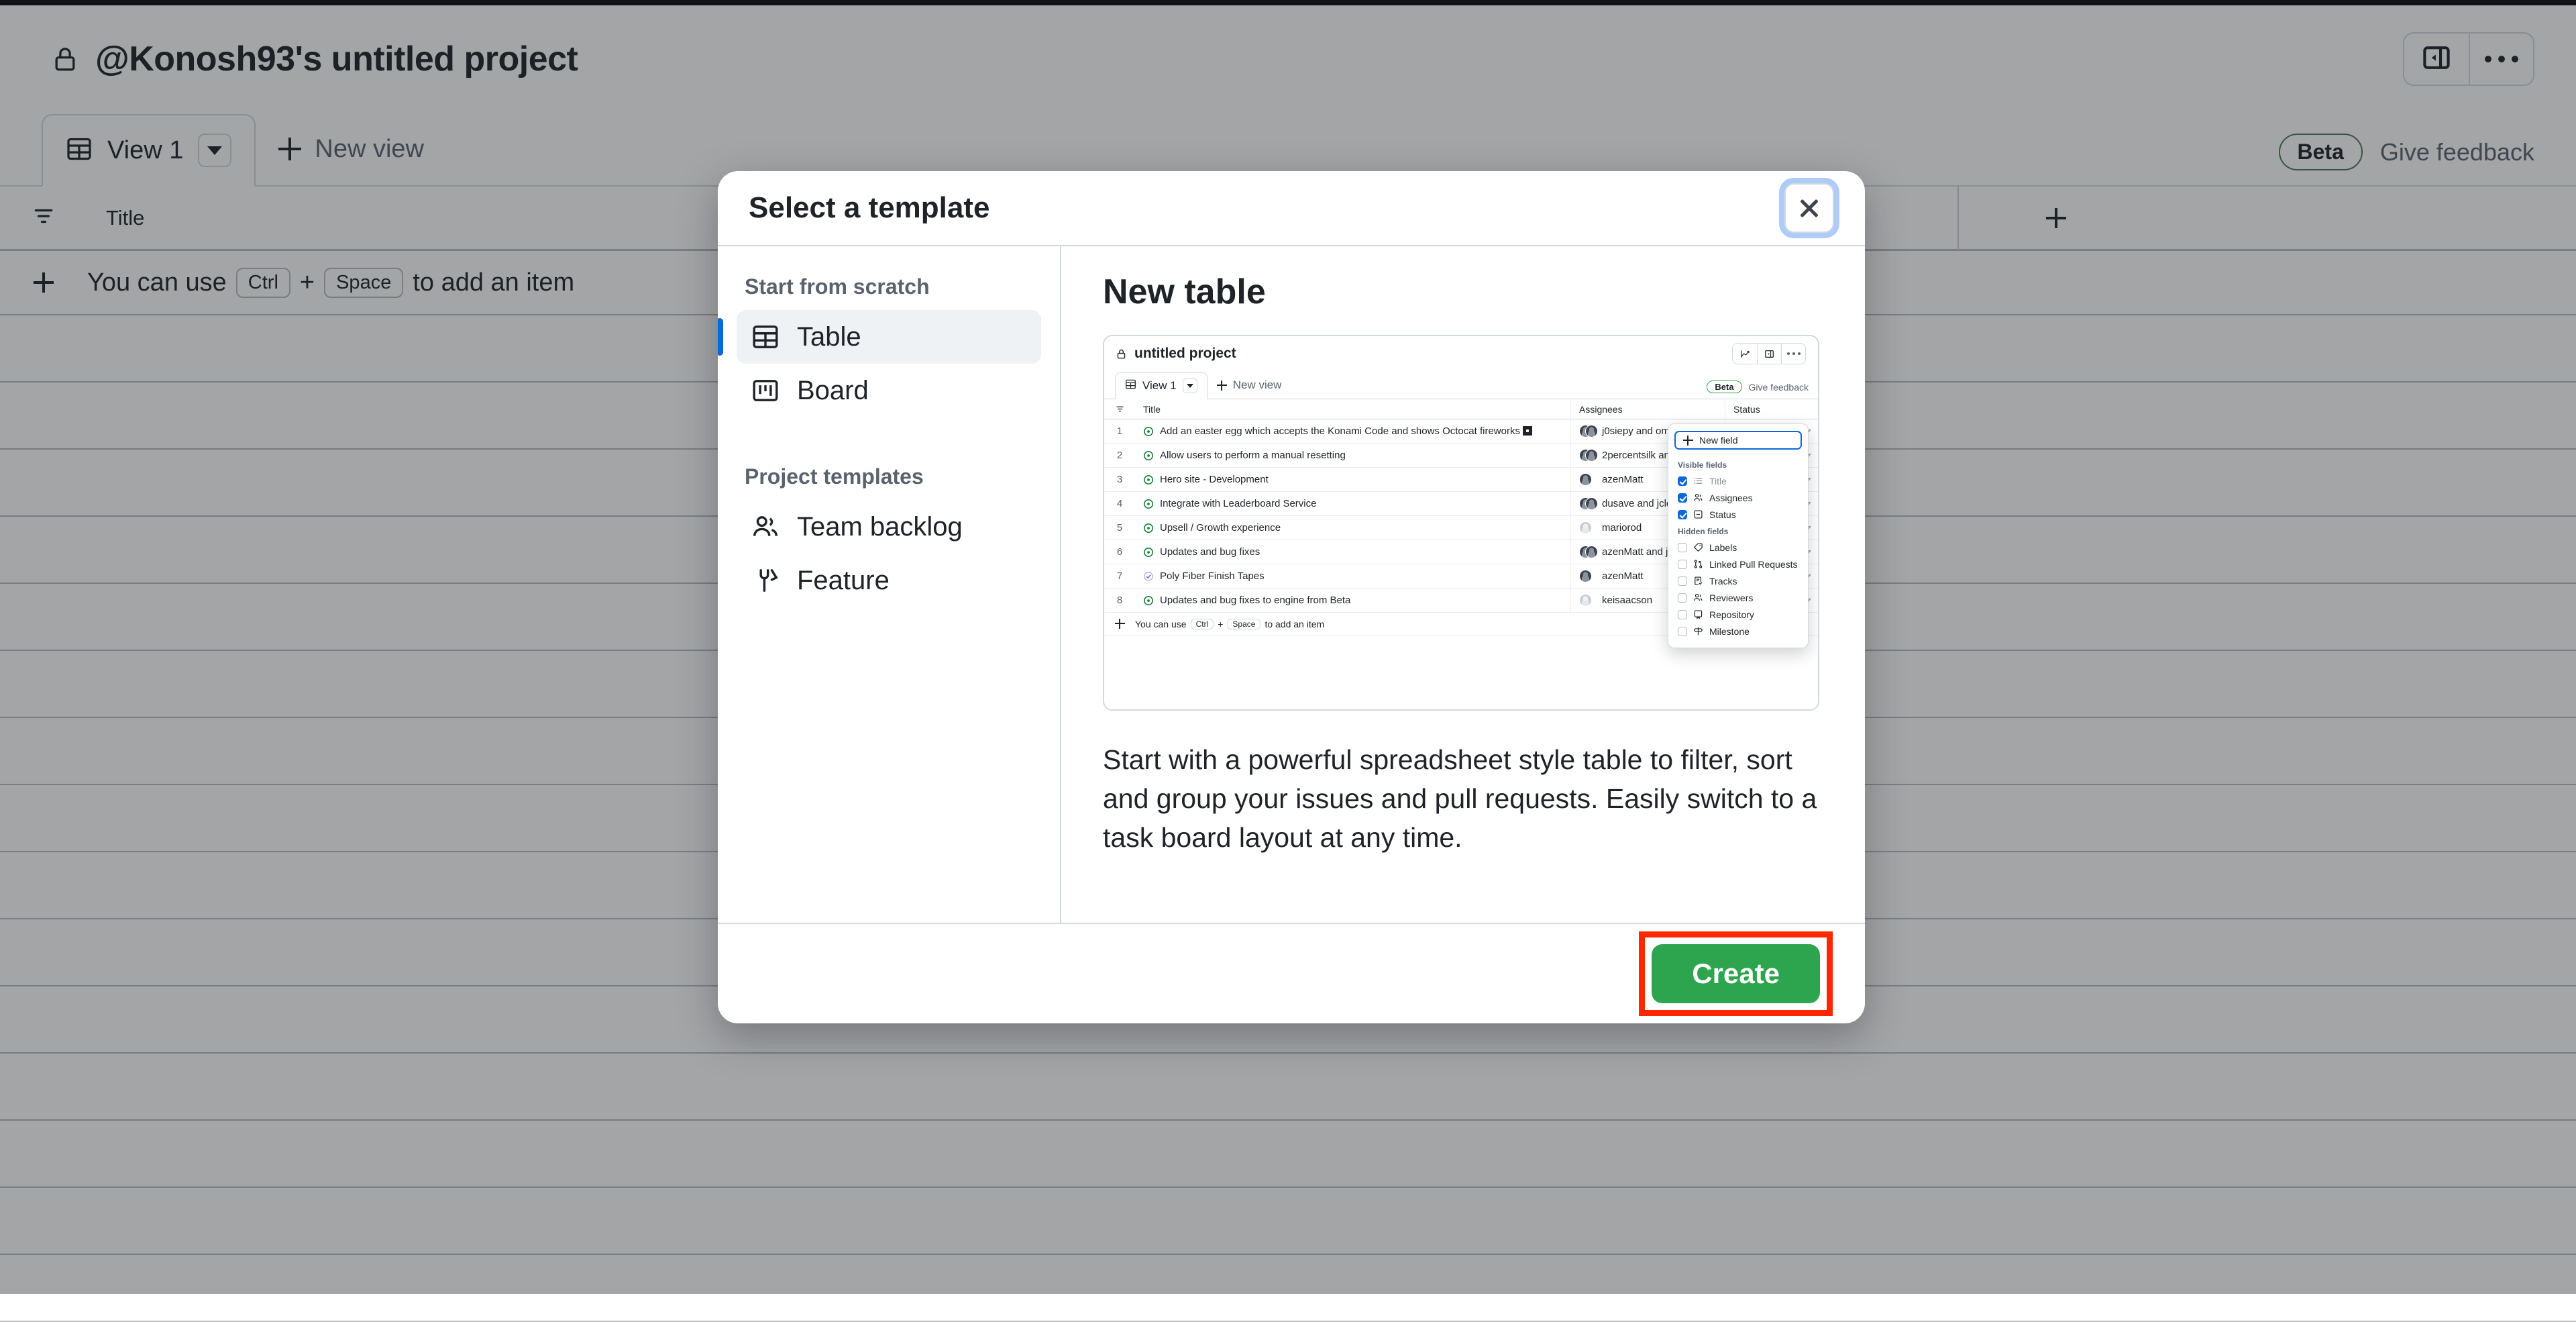 This screenshot has width=2576, height=1322. Describe the element at coordinates (1119, 576) in the screenshot. I see `preview-row-number: 7` at that location.